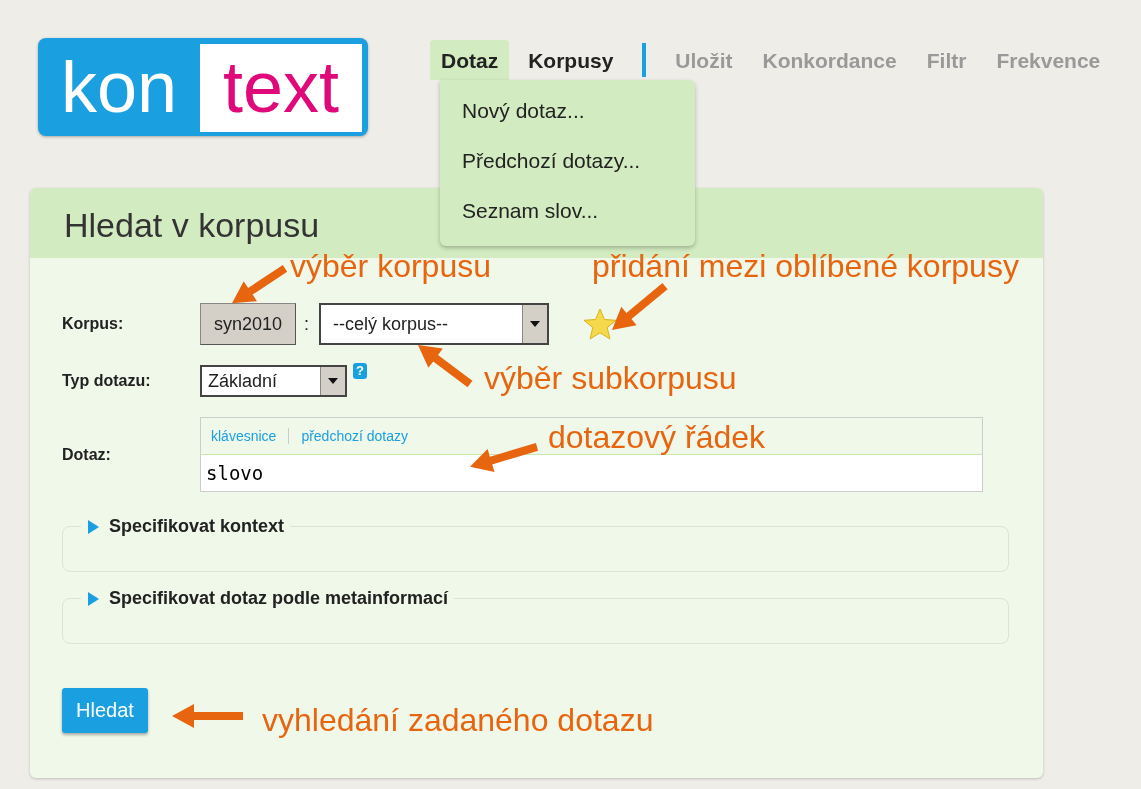 The width and height of the screenshot is (1141, 789). What do you see at coordinates (248, 324) in the screenshot?
I see `corpus-button: syn2010` at bounding box center [248, 324].